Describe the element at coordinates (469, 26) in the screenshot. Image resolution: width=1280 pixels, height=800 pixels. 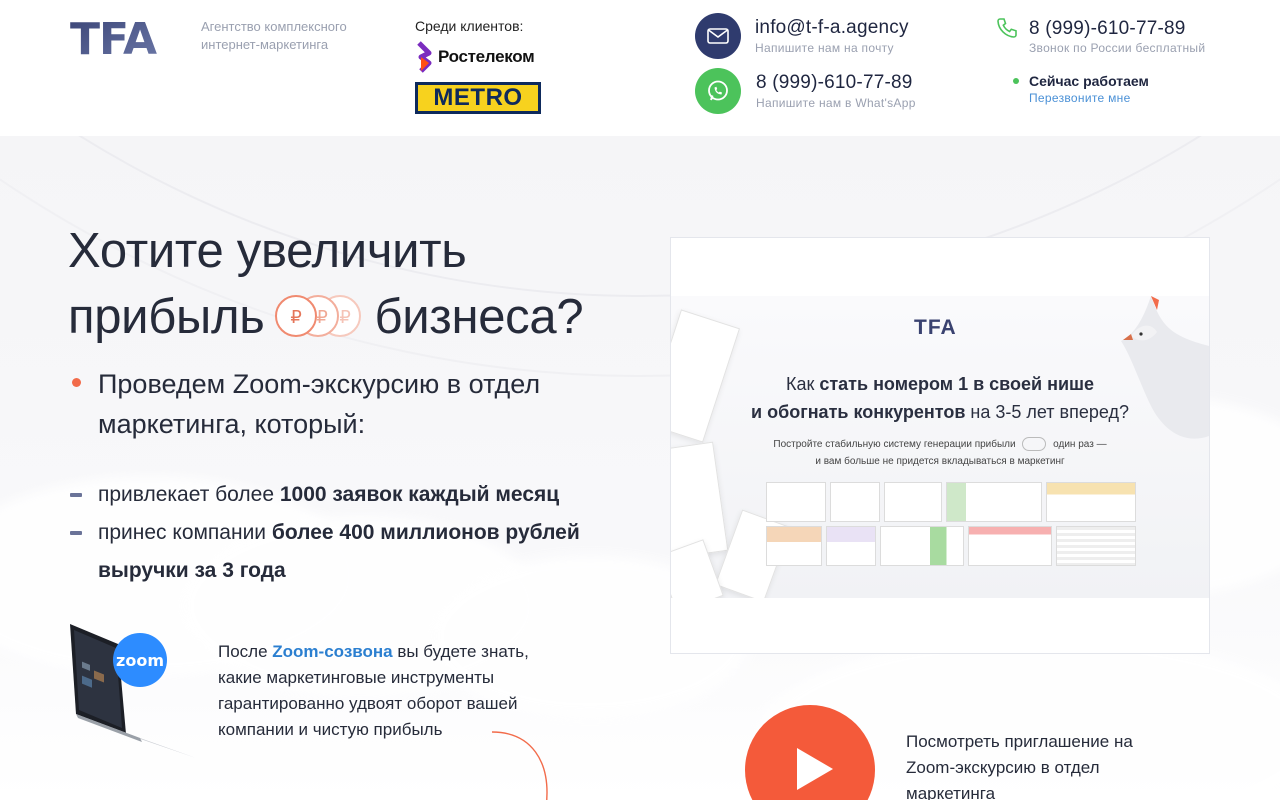
I see `clients-label: Среди клиентов:` at that location.